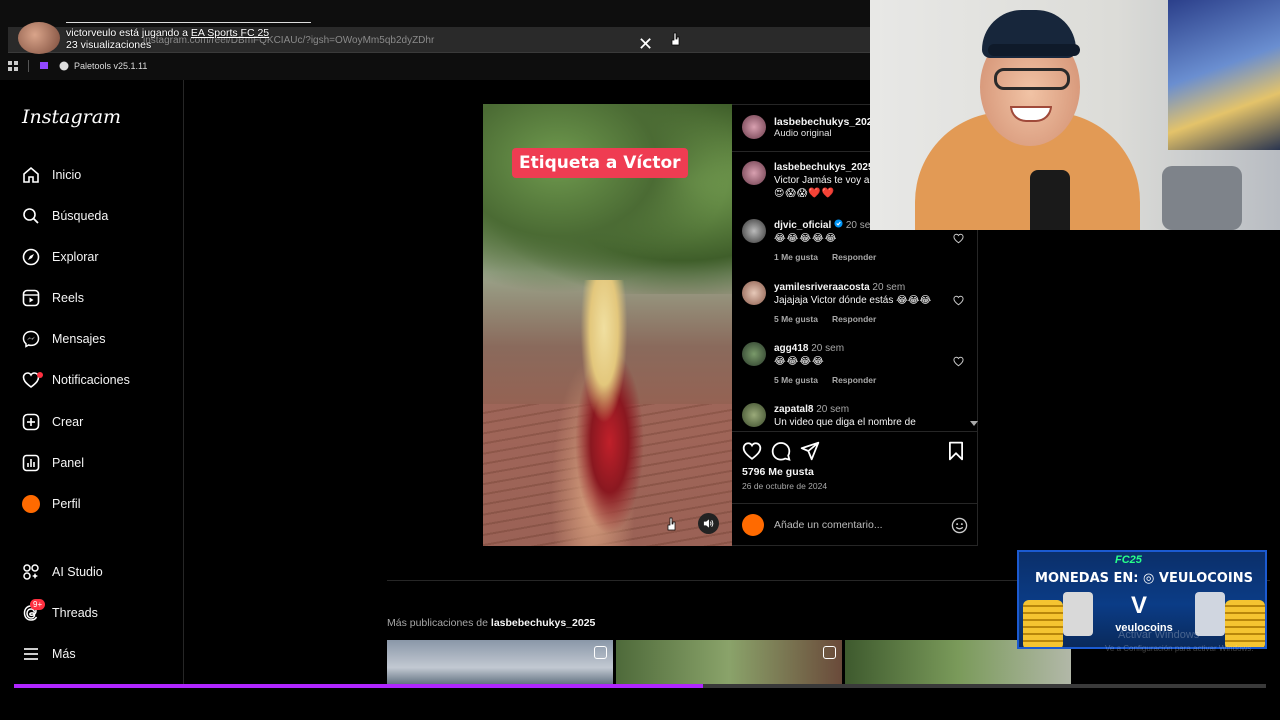 The width and height of the screenshot is (1280, 720). Describe the element at coordinates (754, 173) in the screenshot. I see `caption-avatar` at that location.